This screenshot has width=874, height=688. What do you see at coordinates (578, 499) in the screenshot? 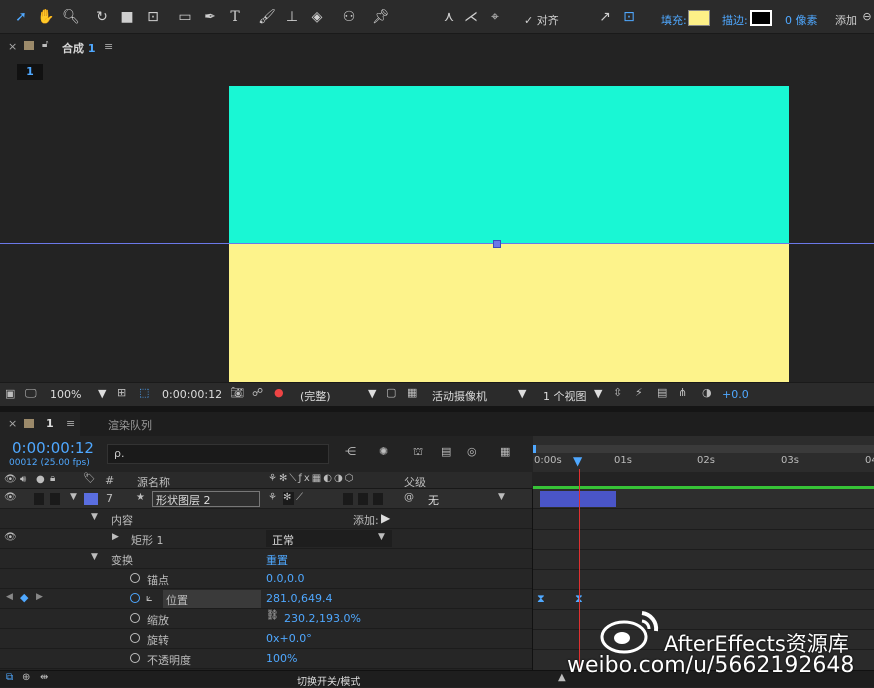
I see `layer-duration-bar` at bounding box center [578, 499].